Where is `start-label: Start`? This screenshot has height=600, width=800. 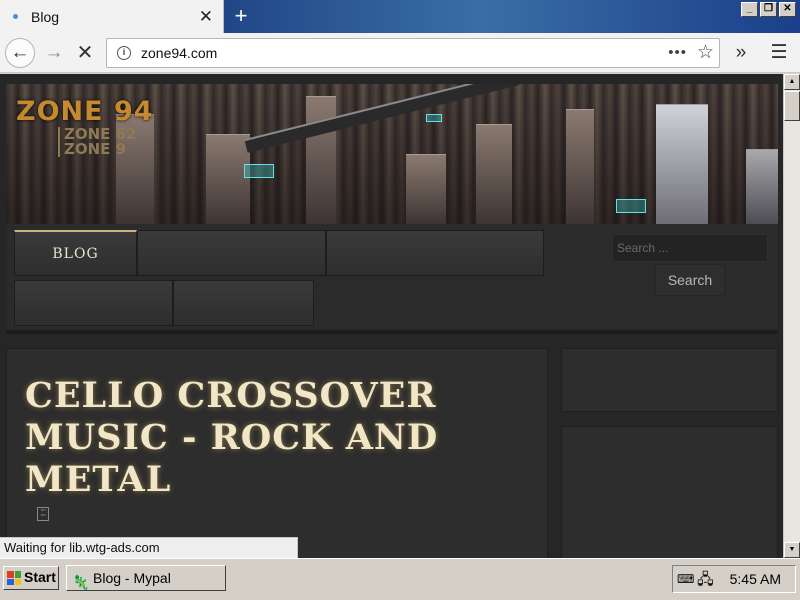
start-label: Start is located at coordinates (40, 577).